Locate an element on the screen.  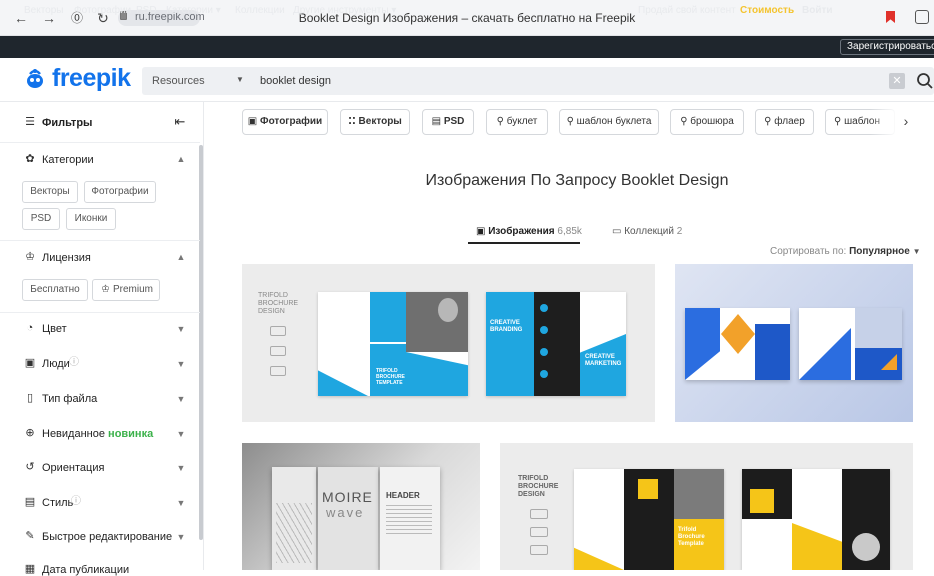
active-tab-indicator is located at coordinates (524, 243).